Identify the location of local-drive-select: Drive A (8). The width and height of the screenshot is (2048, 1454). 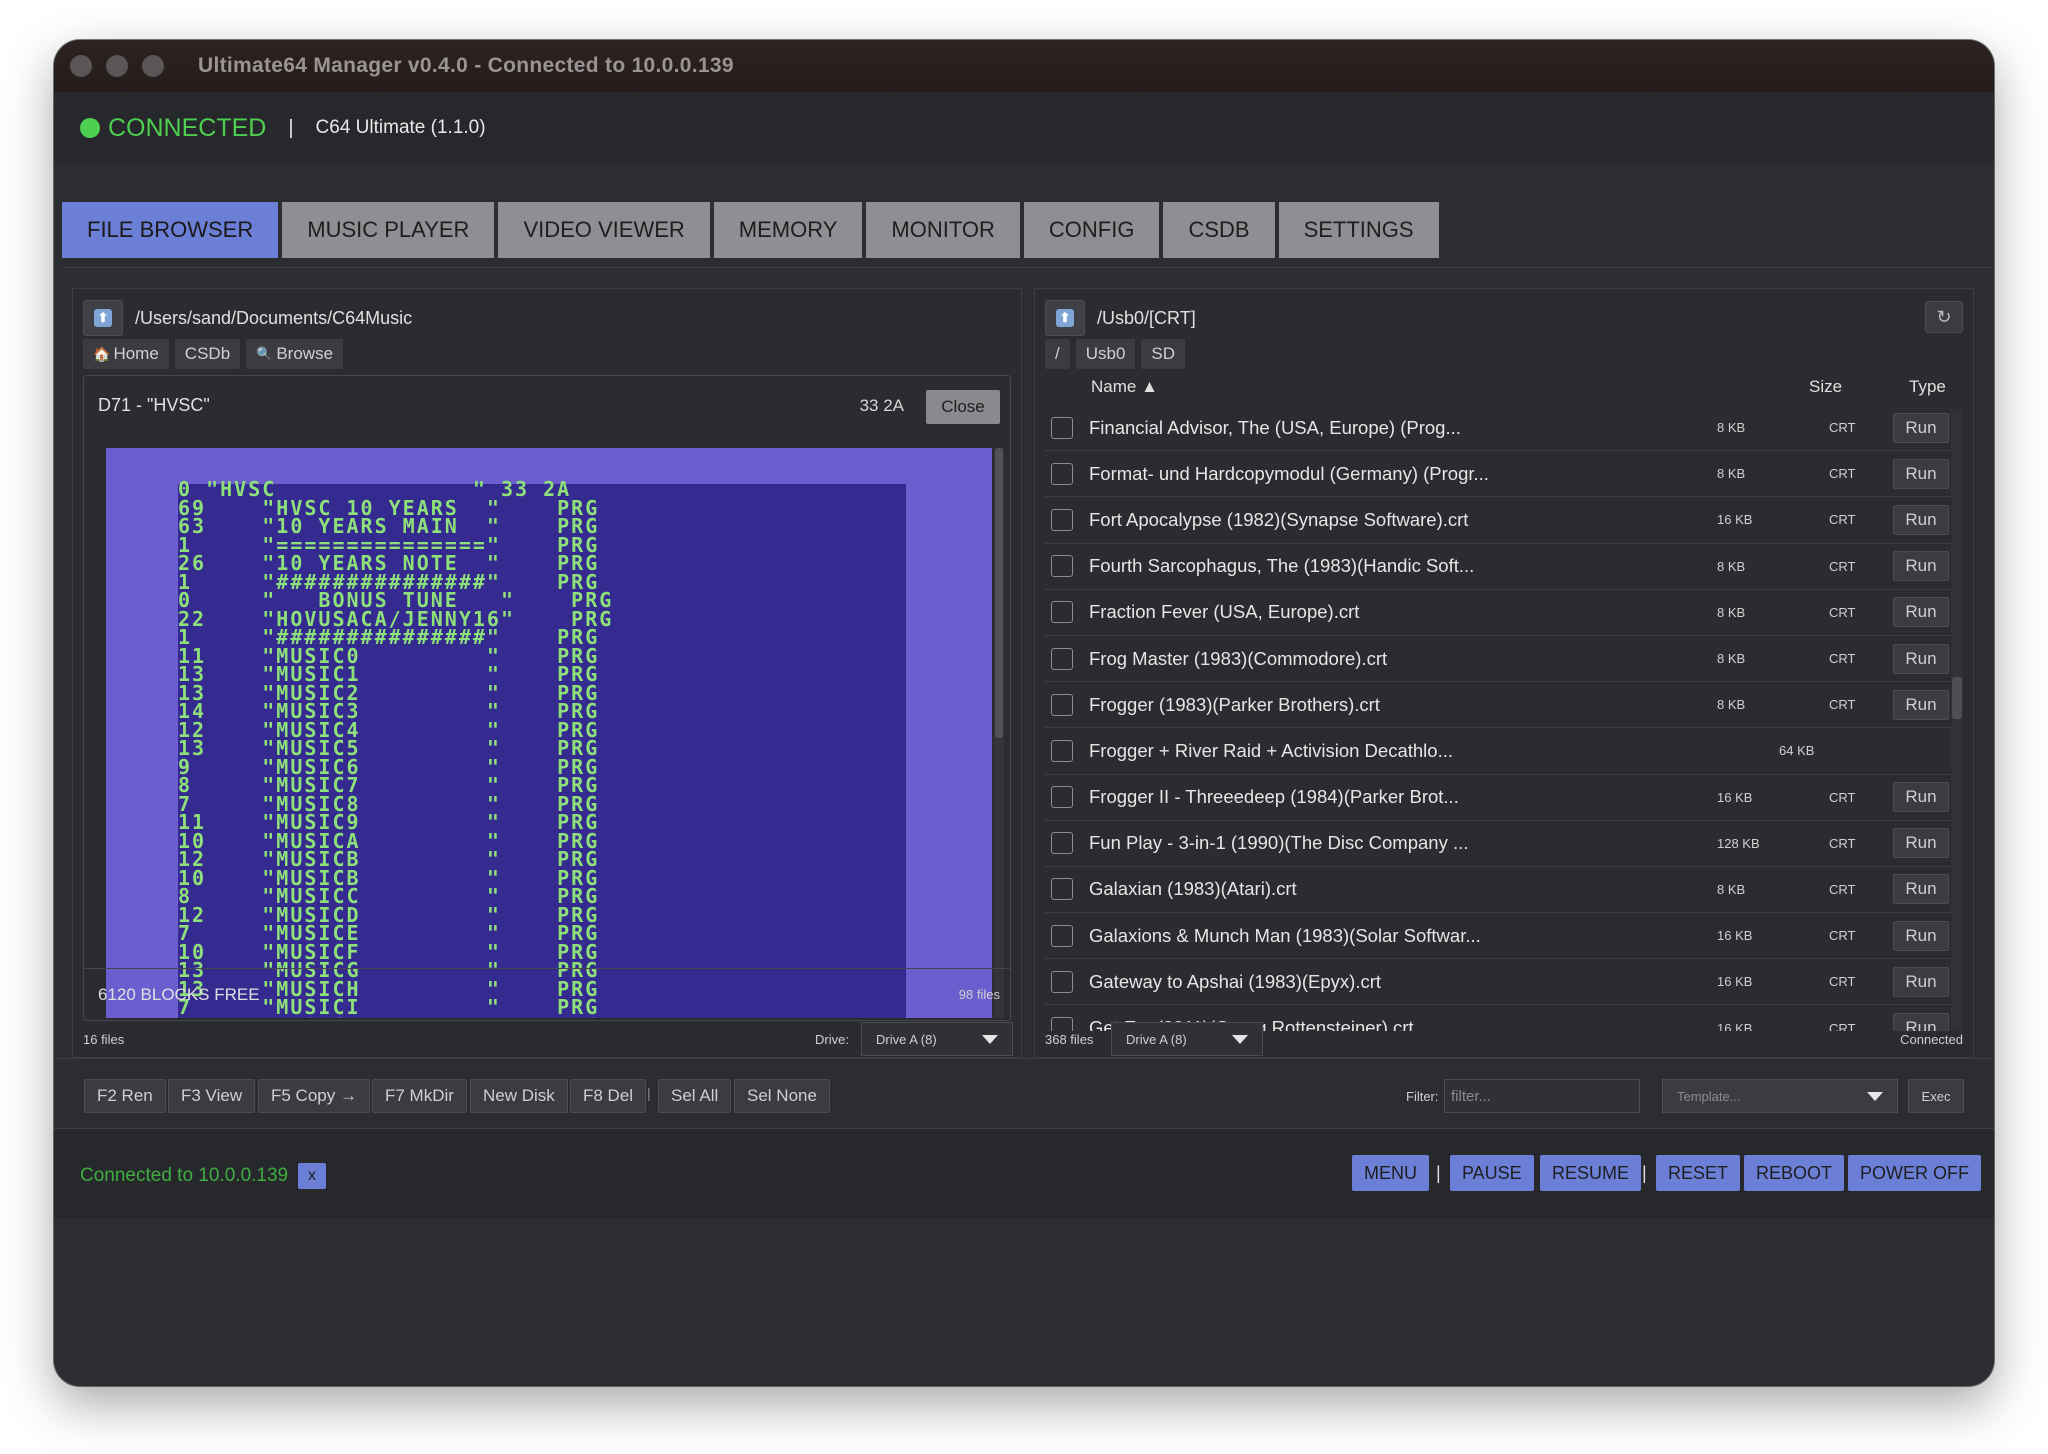
(937, 1039).